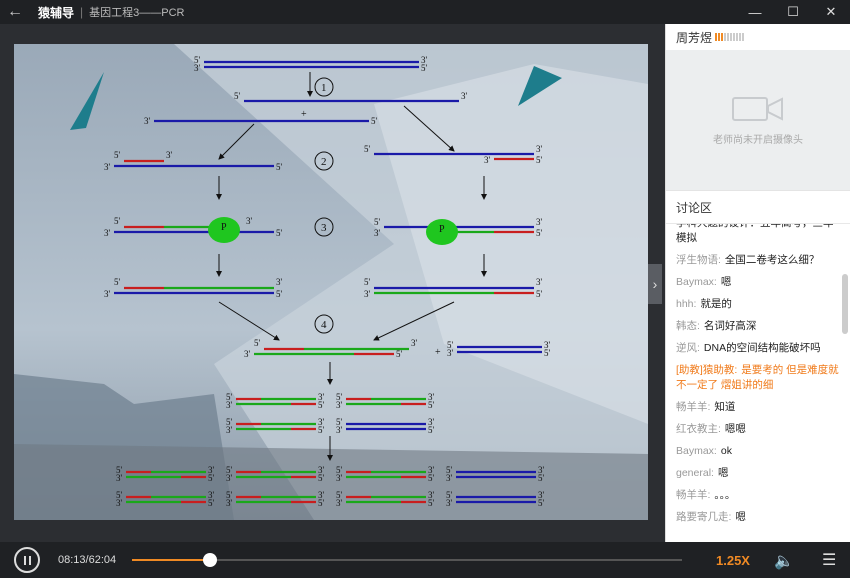 The width and height of the screenshot is (850, 578). Describe the element at coordinates (758, 407) in the screenshot. I see `chat-message: 畅羊羊: 知道` at that location.